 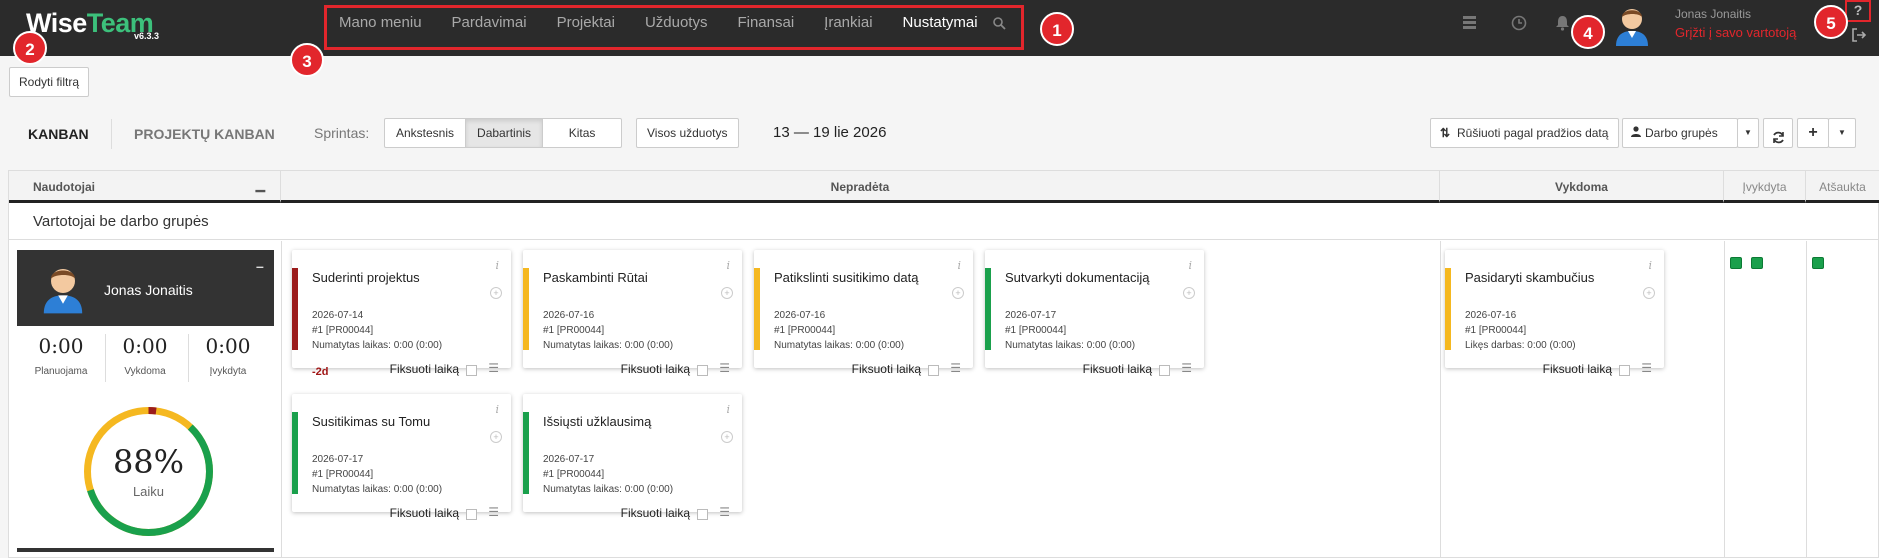 What do you see at coordinates (586, 22) in the screenshot?
I see `menu-item-projektai: Projektai` at bounding box center [586, 22].